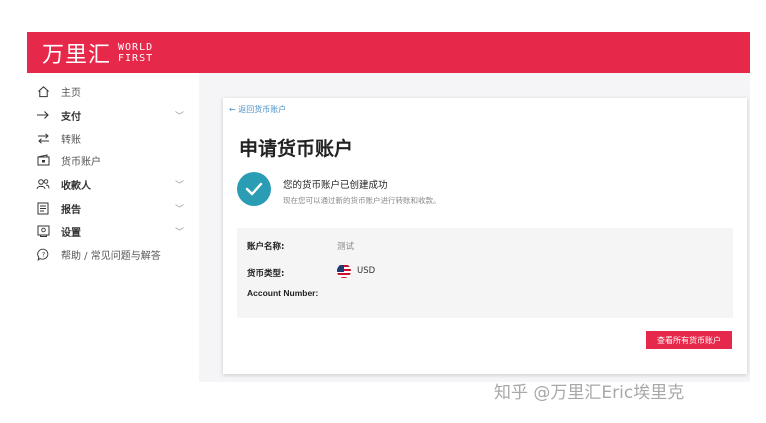  I want to click on transfer-icon, so click(43, 138).